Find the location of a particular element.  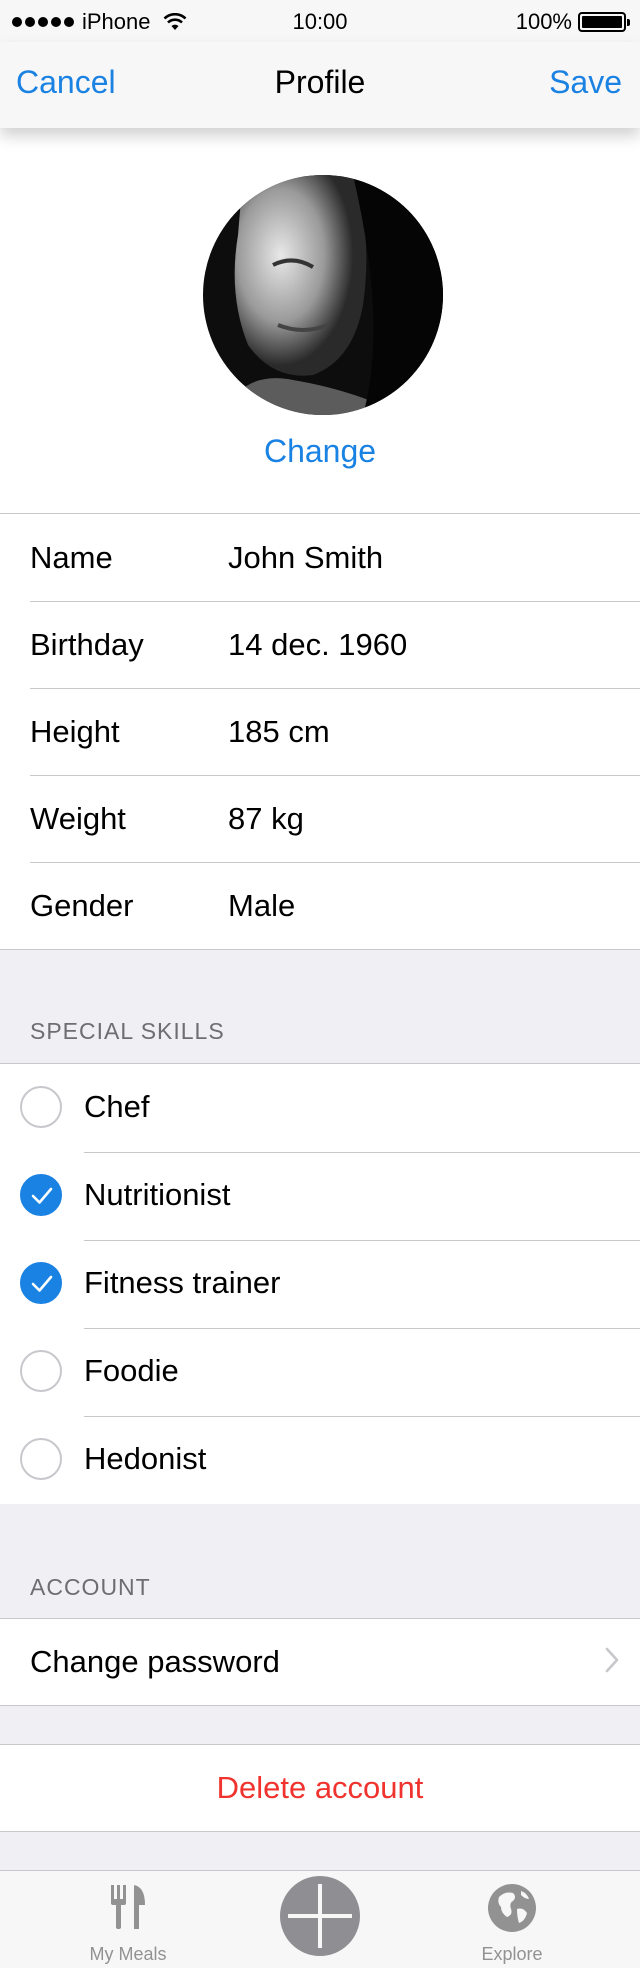

skill-item-foodie: Foodie is located at coordinates (320, 1372).